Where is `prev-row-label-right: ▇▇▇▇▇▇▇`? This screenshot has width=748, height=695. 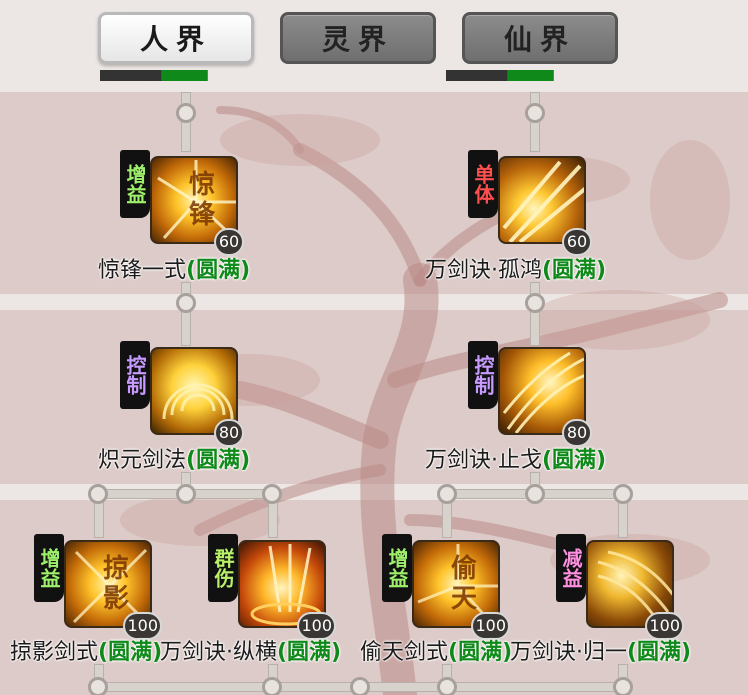
prev-row-label-right: ▇▇▇▇▇▇▇ is located at coordinates (534, 81).